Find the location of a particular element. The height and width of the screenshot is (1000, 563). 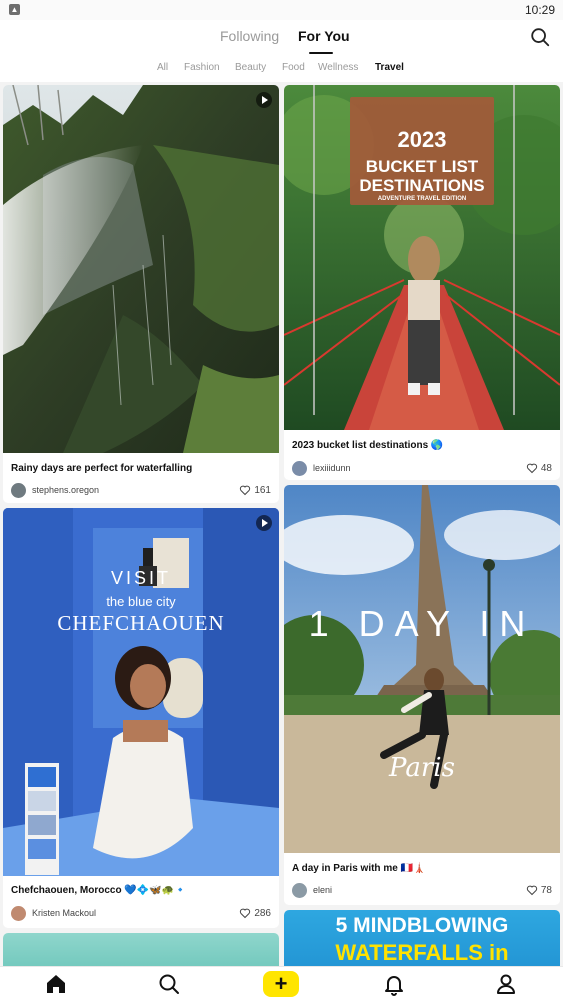

profile-icon is located at coordinates (506, 984).